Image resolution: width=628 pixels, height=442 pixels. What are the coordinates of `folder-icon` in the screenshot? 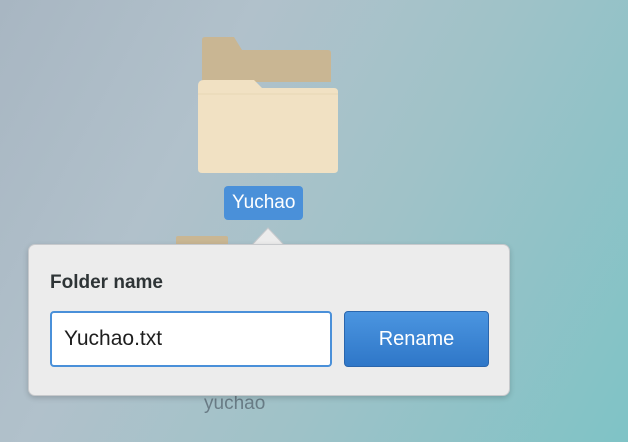 It's located at (268, 105).